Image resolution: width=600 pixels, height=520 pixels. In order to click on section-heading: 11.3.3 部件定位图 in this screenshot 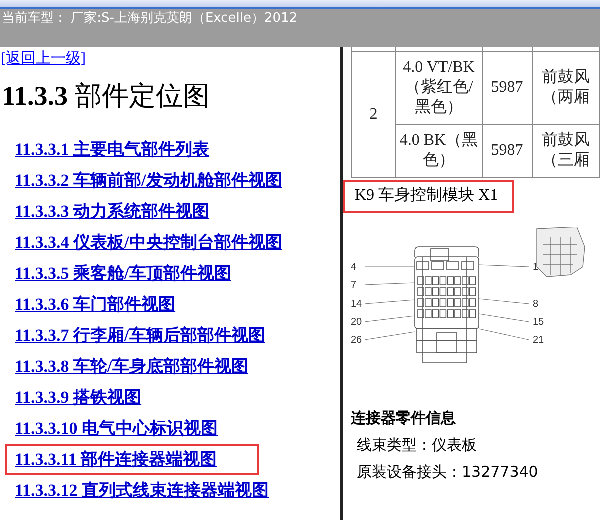, I will do `click(106, 96)`.